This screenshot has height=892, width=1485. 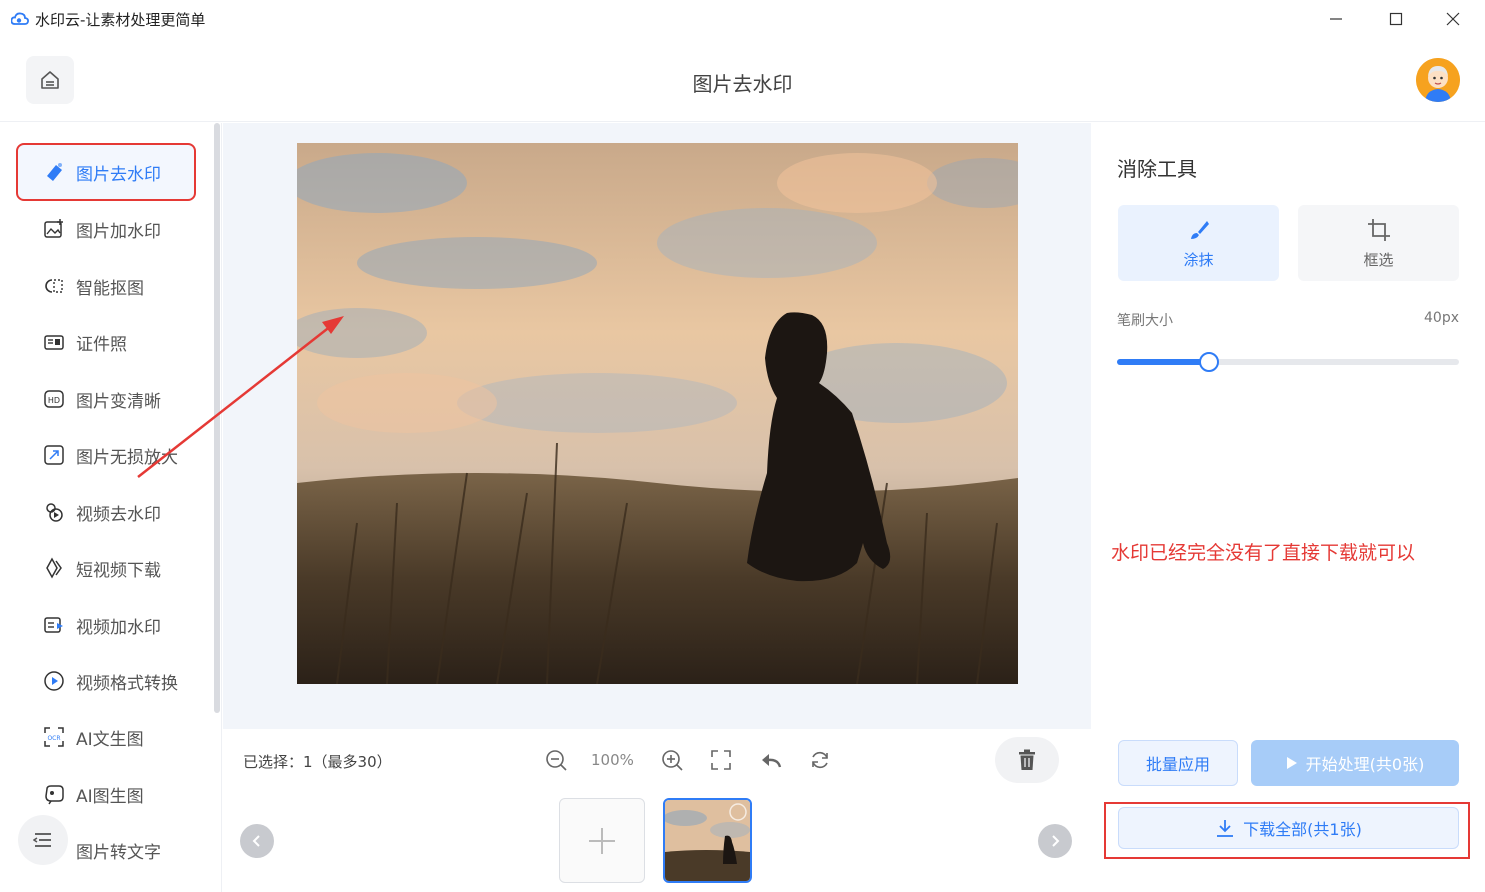 I want to click on sidebar-item-video-convert: 视频格式转换, so click(x=106, y=681).